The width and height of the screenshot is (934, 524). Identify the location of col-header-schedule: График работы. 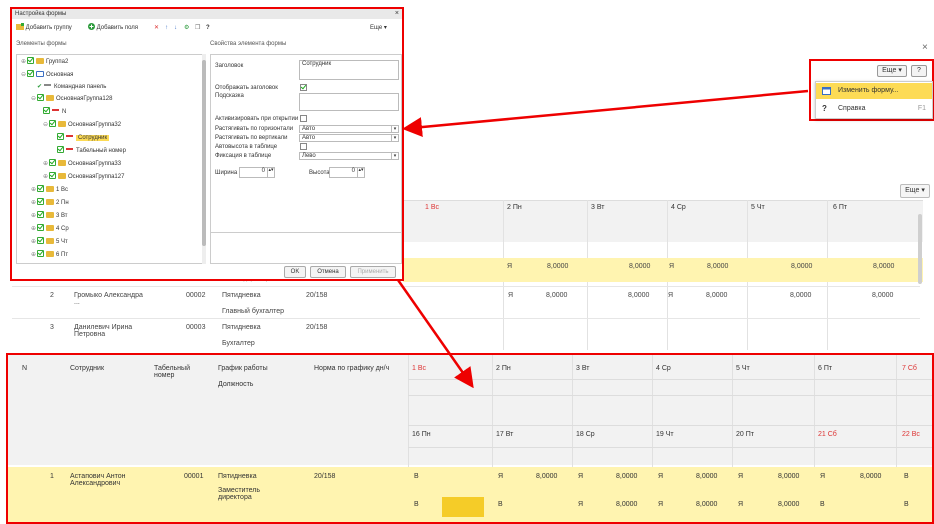
(243, 368).